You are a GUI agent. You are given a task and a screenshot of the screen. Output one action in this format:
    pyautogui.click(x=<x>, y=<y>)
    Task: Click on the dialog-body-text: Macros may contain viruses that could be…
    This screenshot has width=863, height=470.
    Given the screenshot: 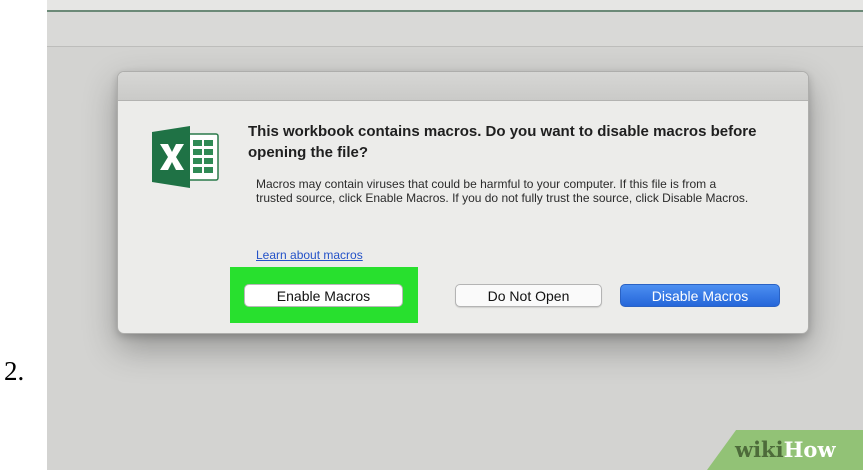 What is the action you would take?
    pyautogui.click(x=502, y=191)
    